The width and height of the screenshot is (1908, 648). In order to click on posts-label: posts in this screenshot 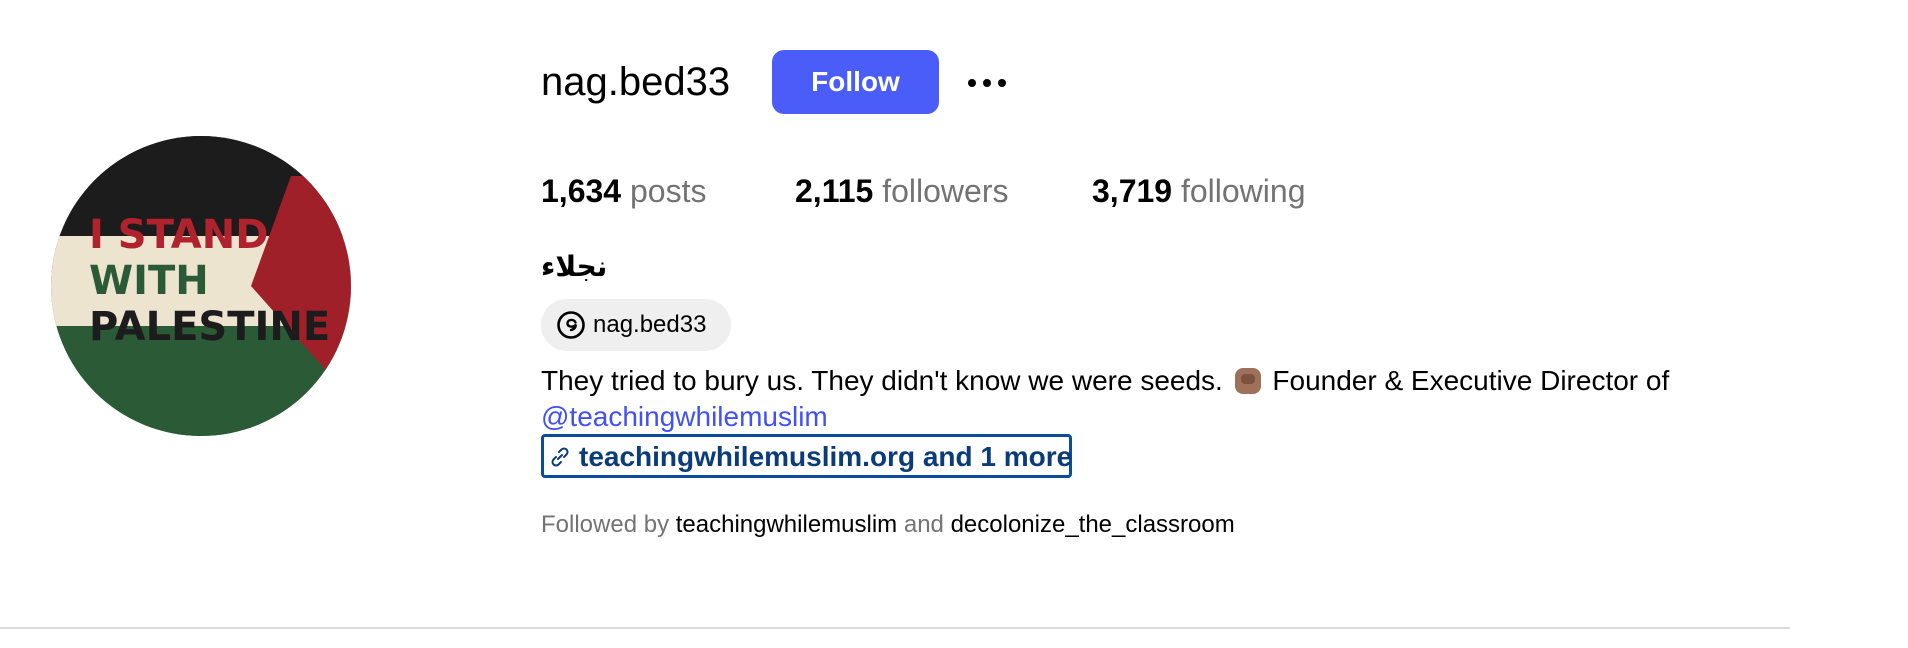, I will do `click(668, 191)`.